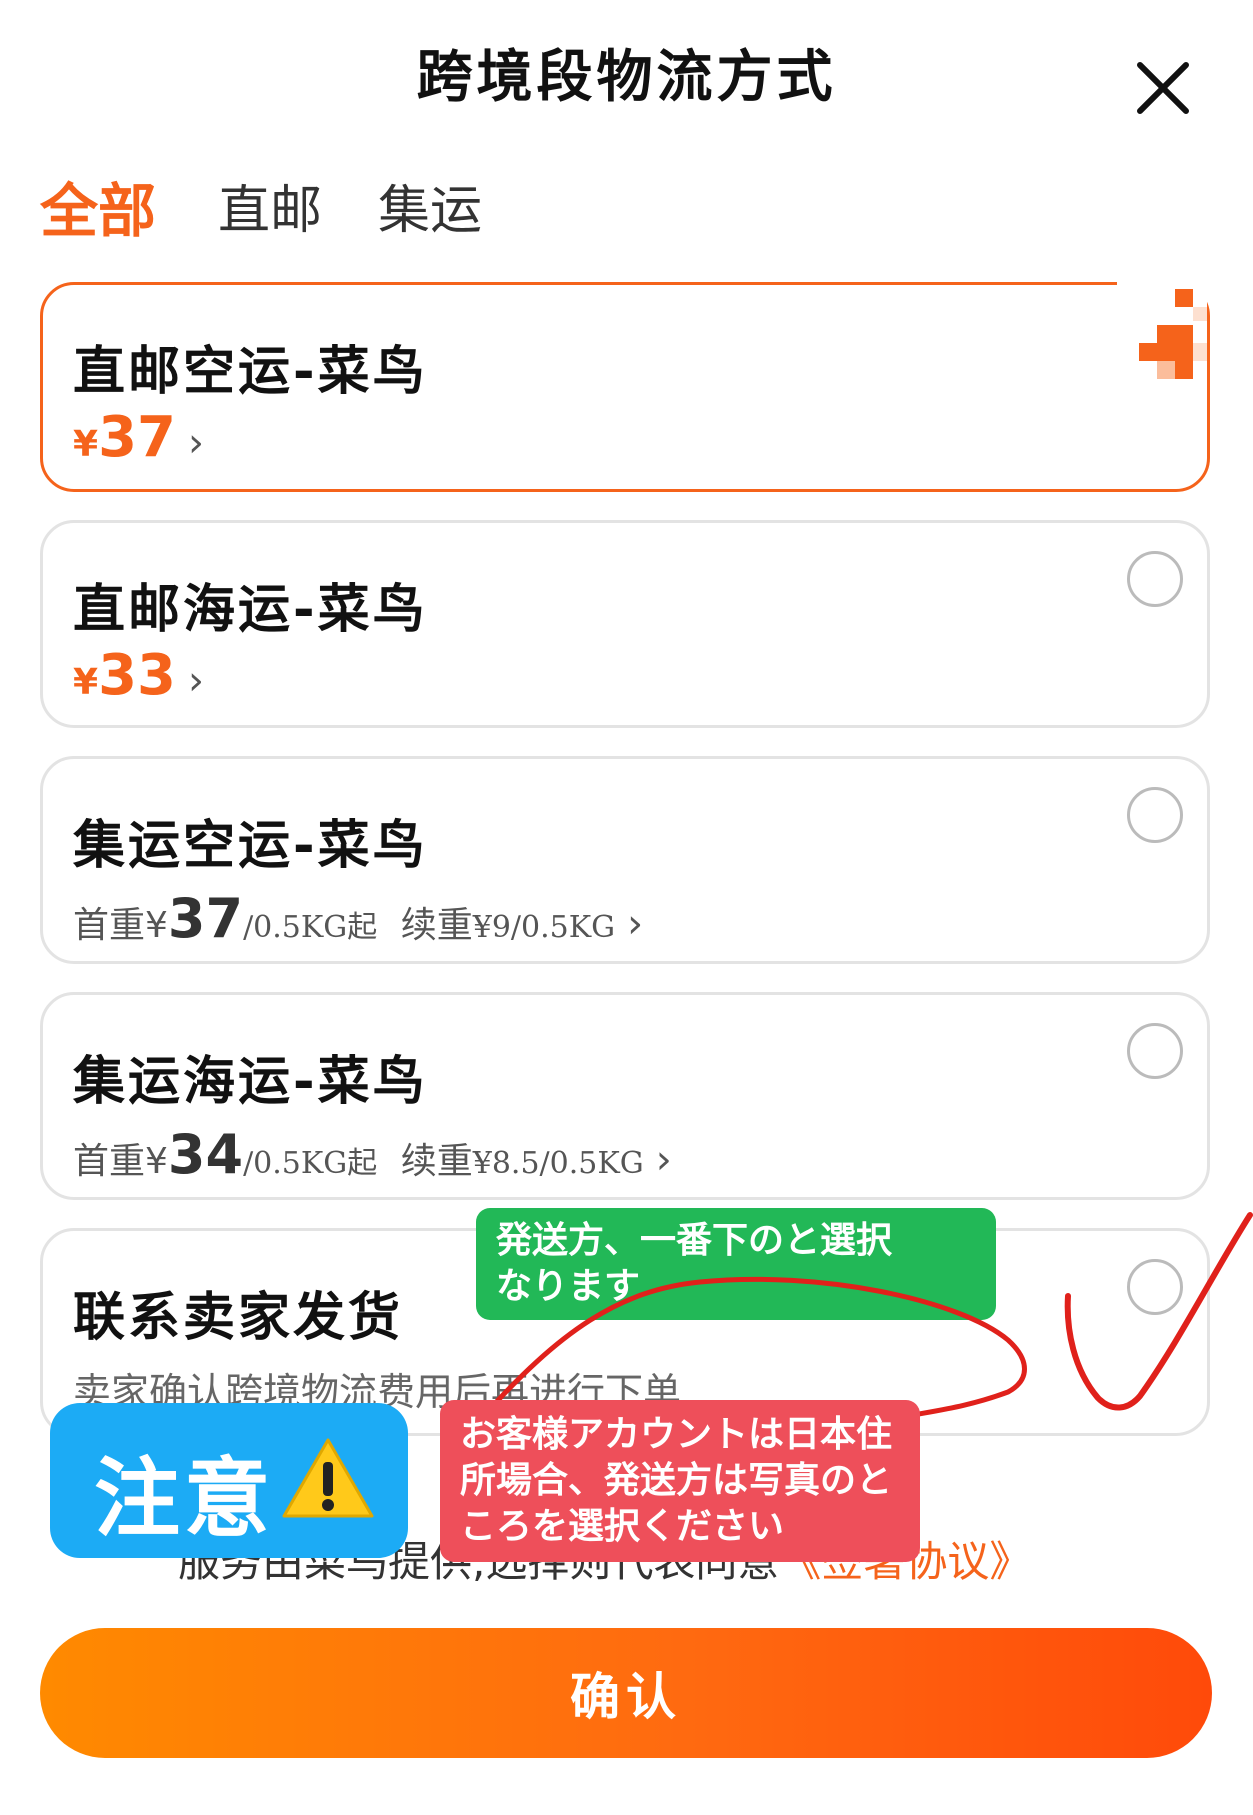 This screenshot has height=1815, width=1253. What do you see at coordinates (270, 205) in the screenshot?
I see `tab-direct-mail: 直邮` at bounding box center [270, 205].